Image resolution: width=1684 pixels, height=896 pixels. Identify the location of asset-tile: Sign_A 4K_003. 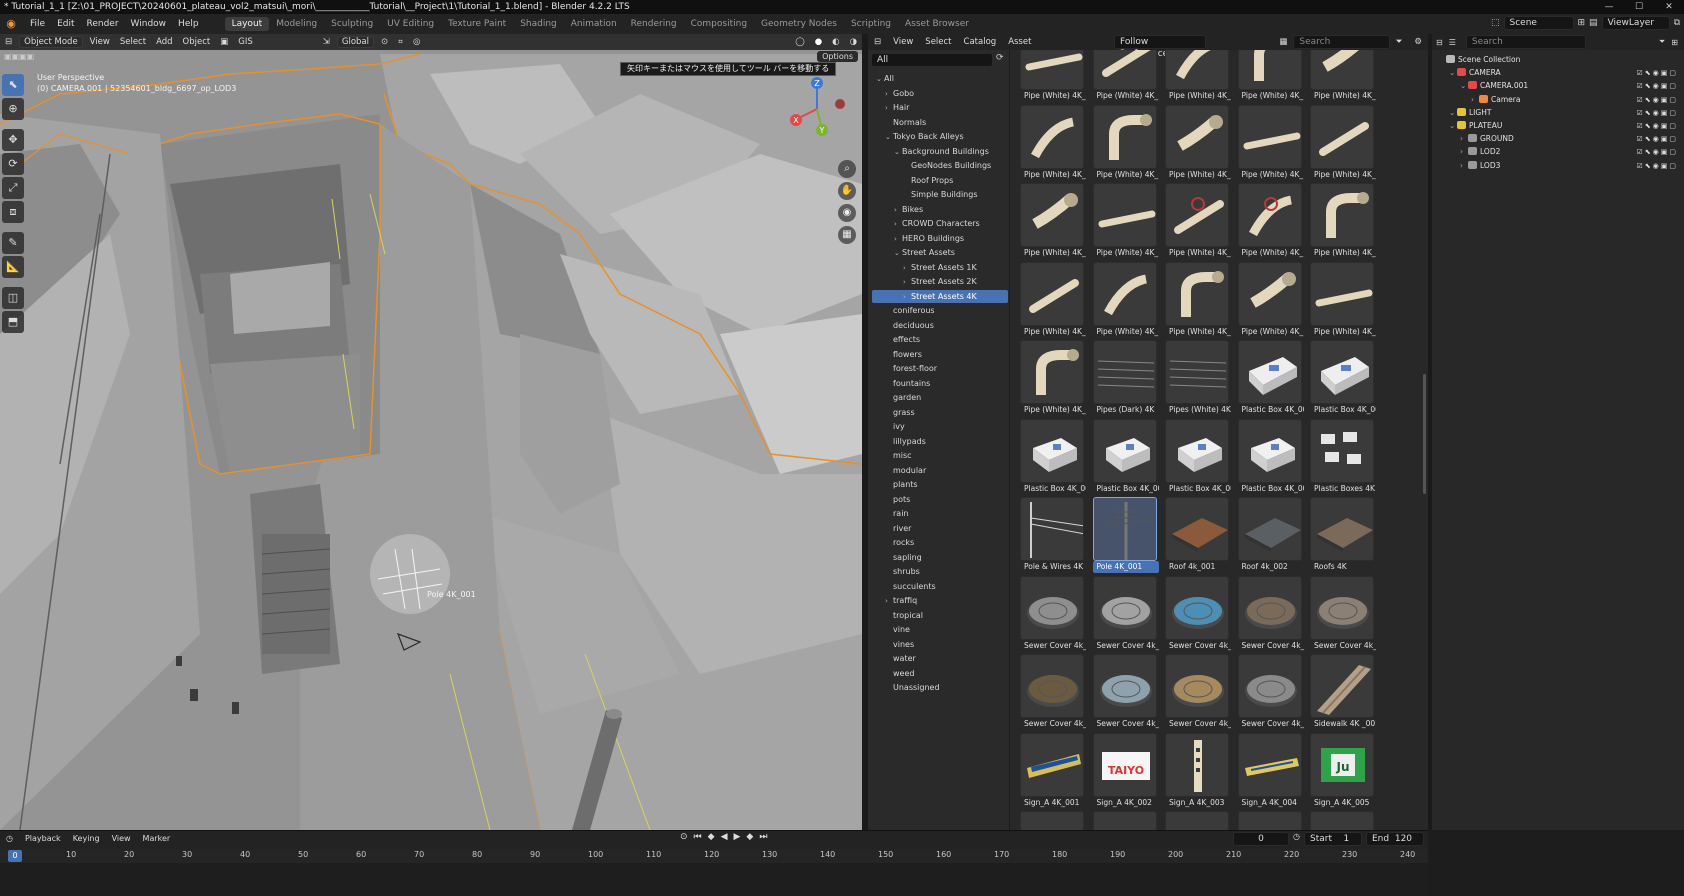
(1198, 770).